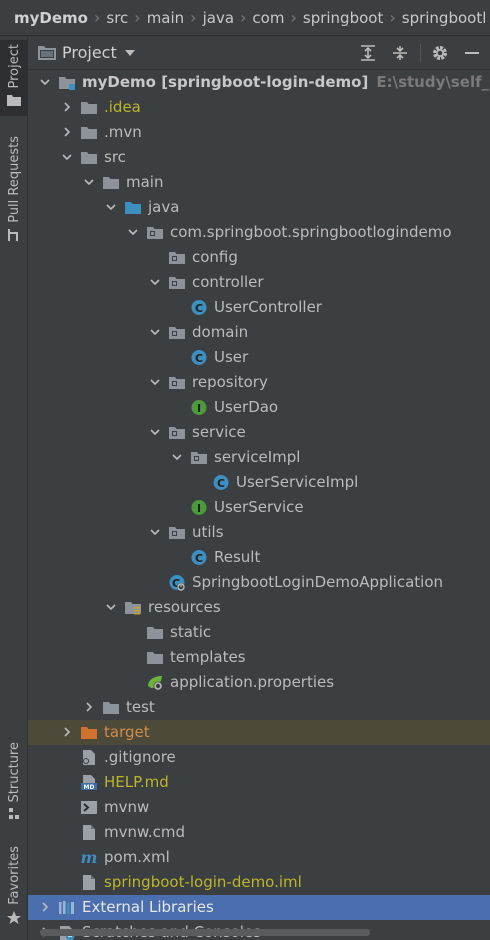  What do you see at coordinates (343, 18) in the screenshot?
I see `breadcrumb-item: springboot` at bounding box center [343, 18].